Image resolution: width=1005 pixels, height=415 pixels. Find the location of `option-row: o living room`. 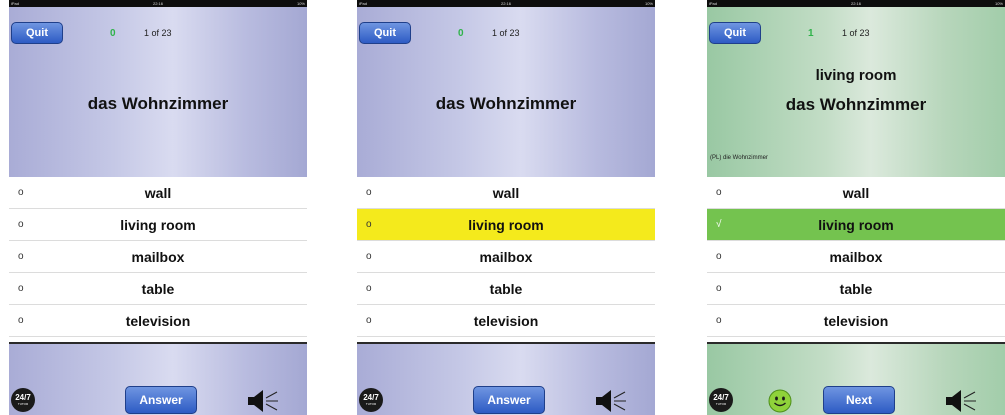

option-row: o living room is located at coordinates (158, 225).